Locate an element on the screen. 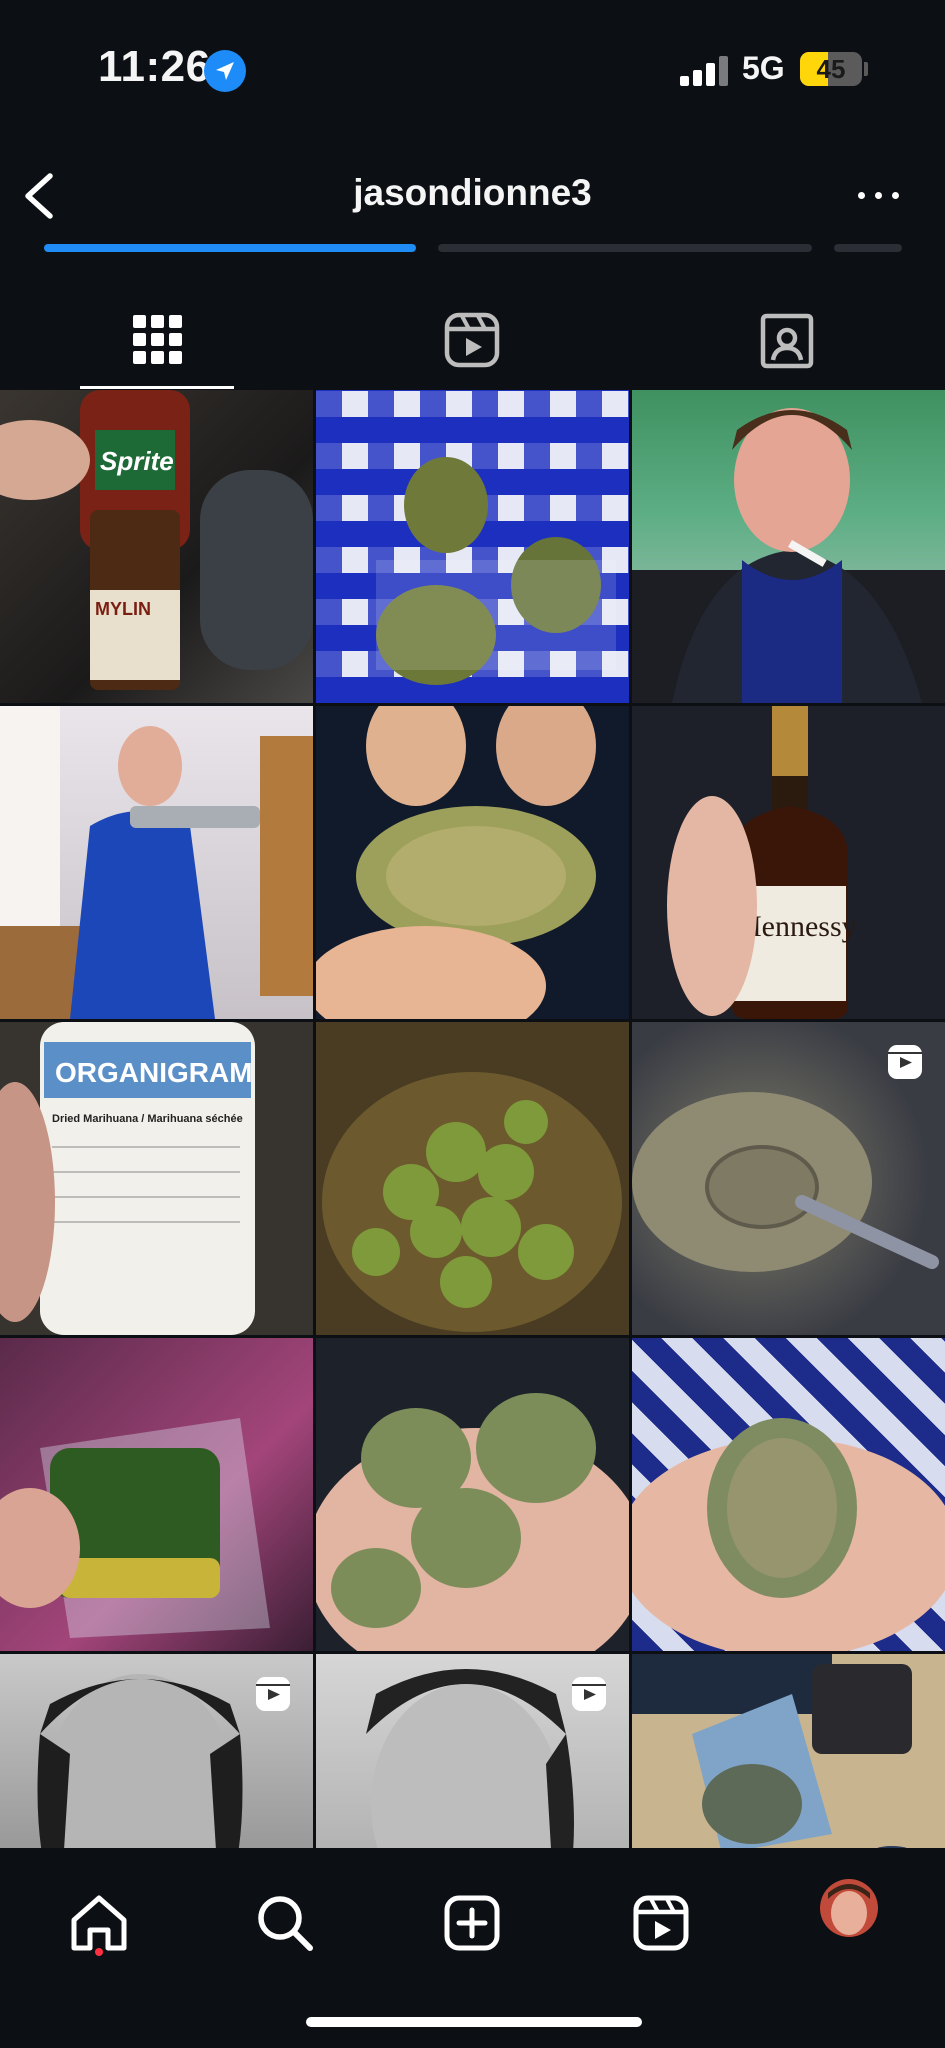 The width and height of the screenshot is (945, 2048). battery-percent: 45 is located at coordinates (831, 69).